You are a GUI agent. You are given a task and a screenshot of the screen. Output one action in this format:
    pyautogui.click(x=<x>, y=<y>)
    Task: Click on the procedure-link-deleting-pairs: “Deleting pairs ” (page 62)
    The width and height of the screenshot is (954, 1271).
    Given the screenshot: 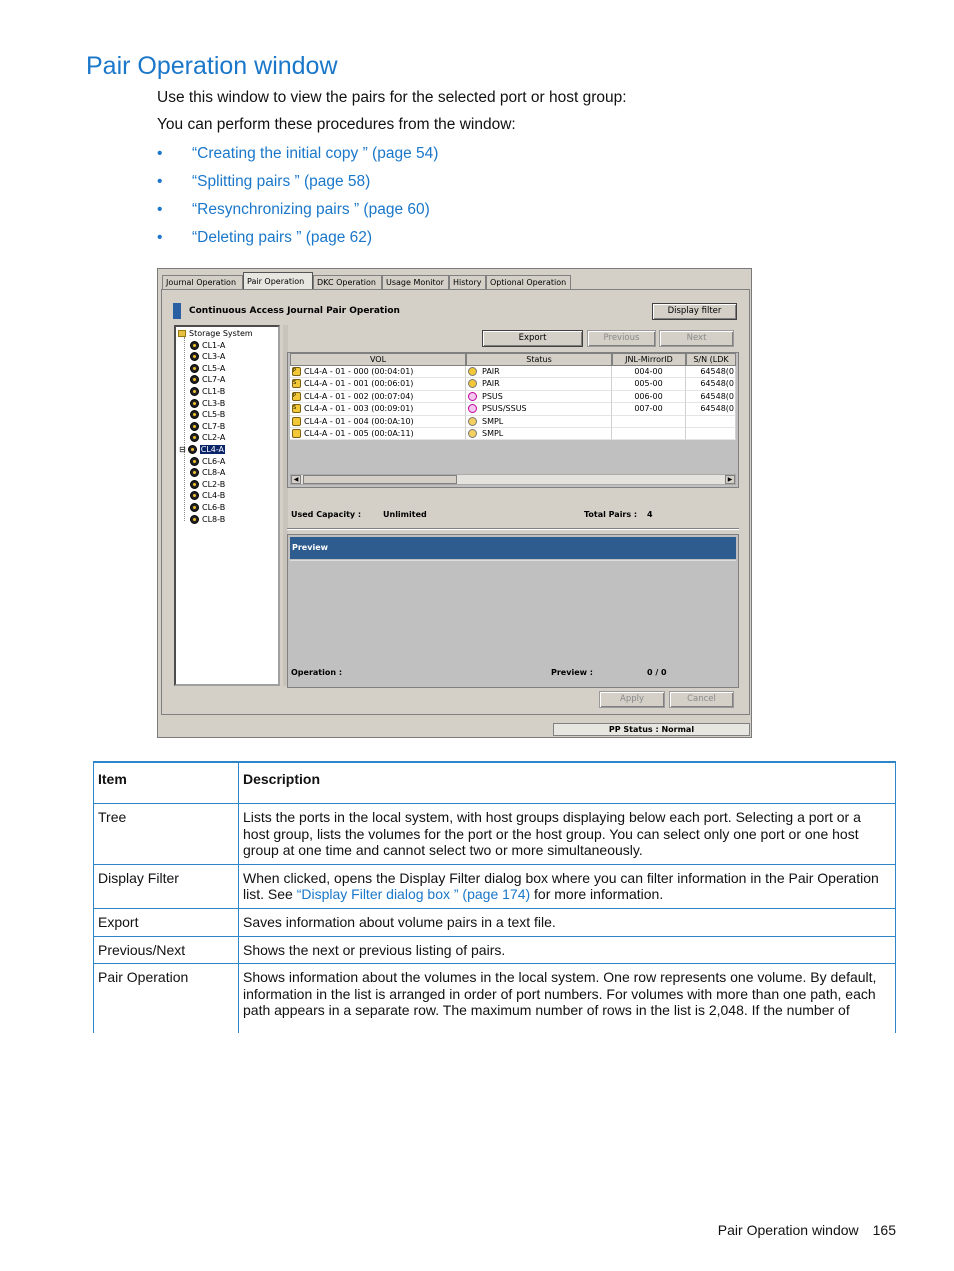 What is the action you would take?
    pyautogui.click(x=282, y=237)
    